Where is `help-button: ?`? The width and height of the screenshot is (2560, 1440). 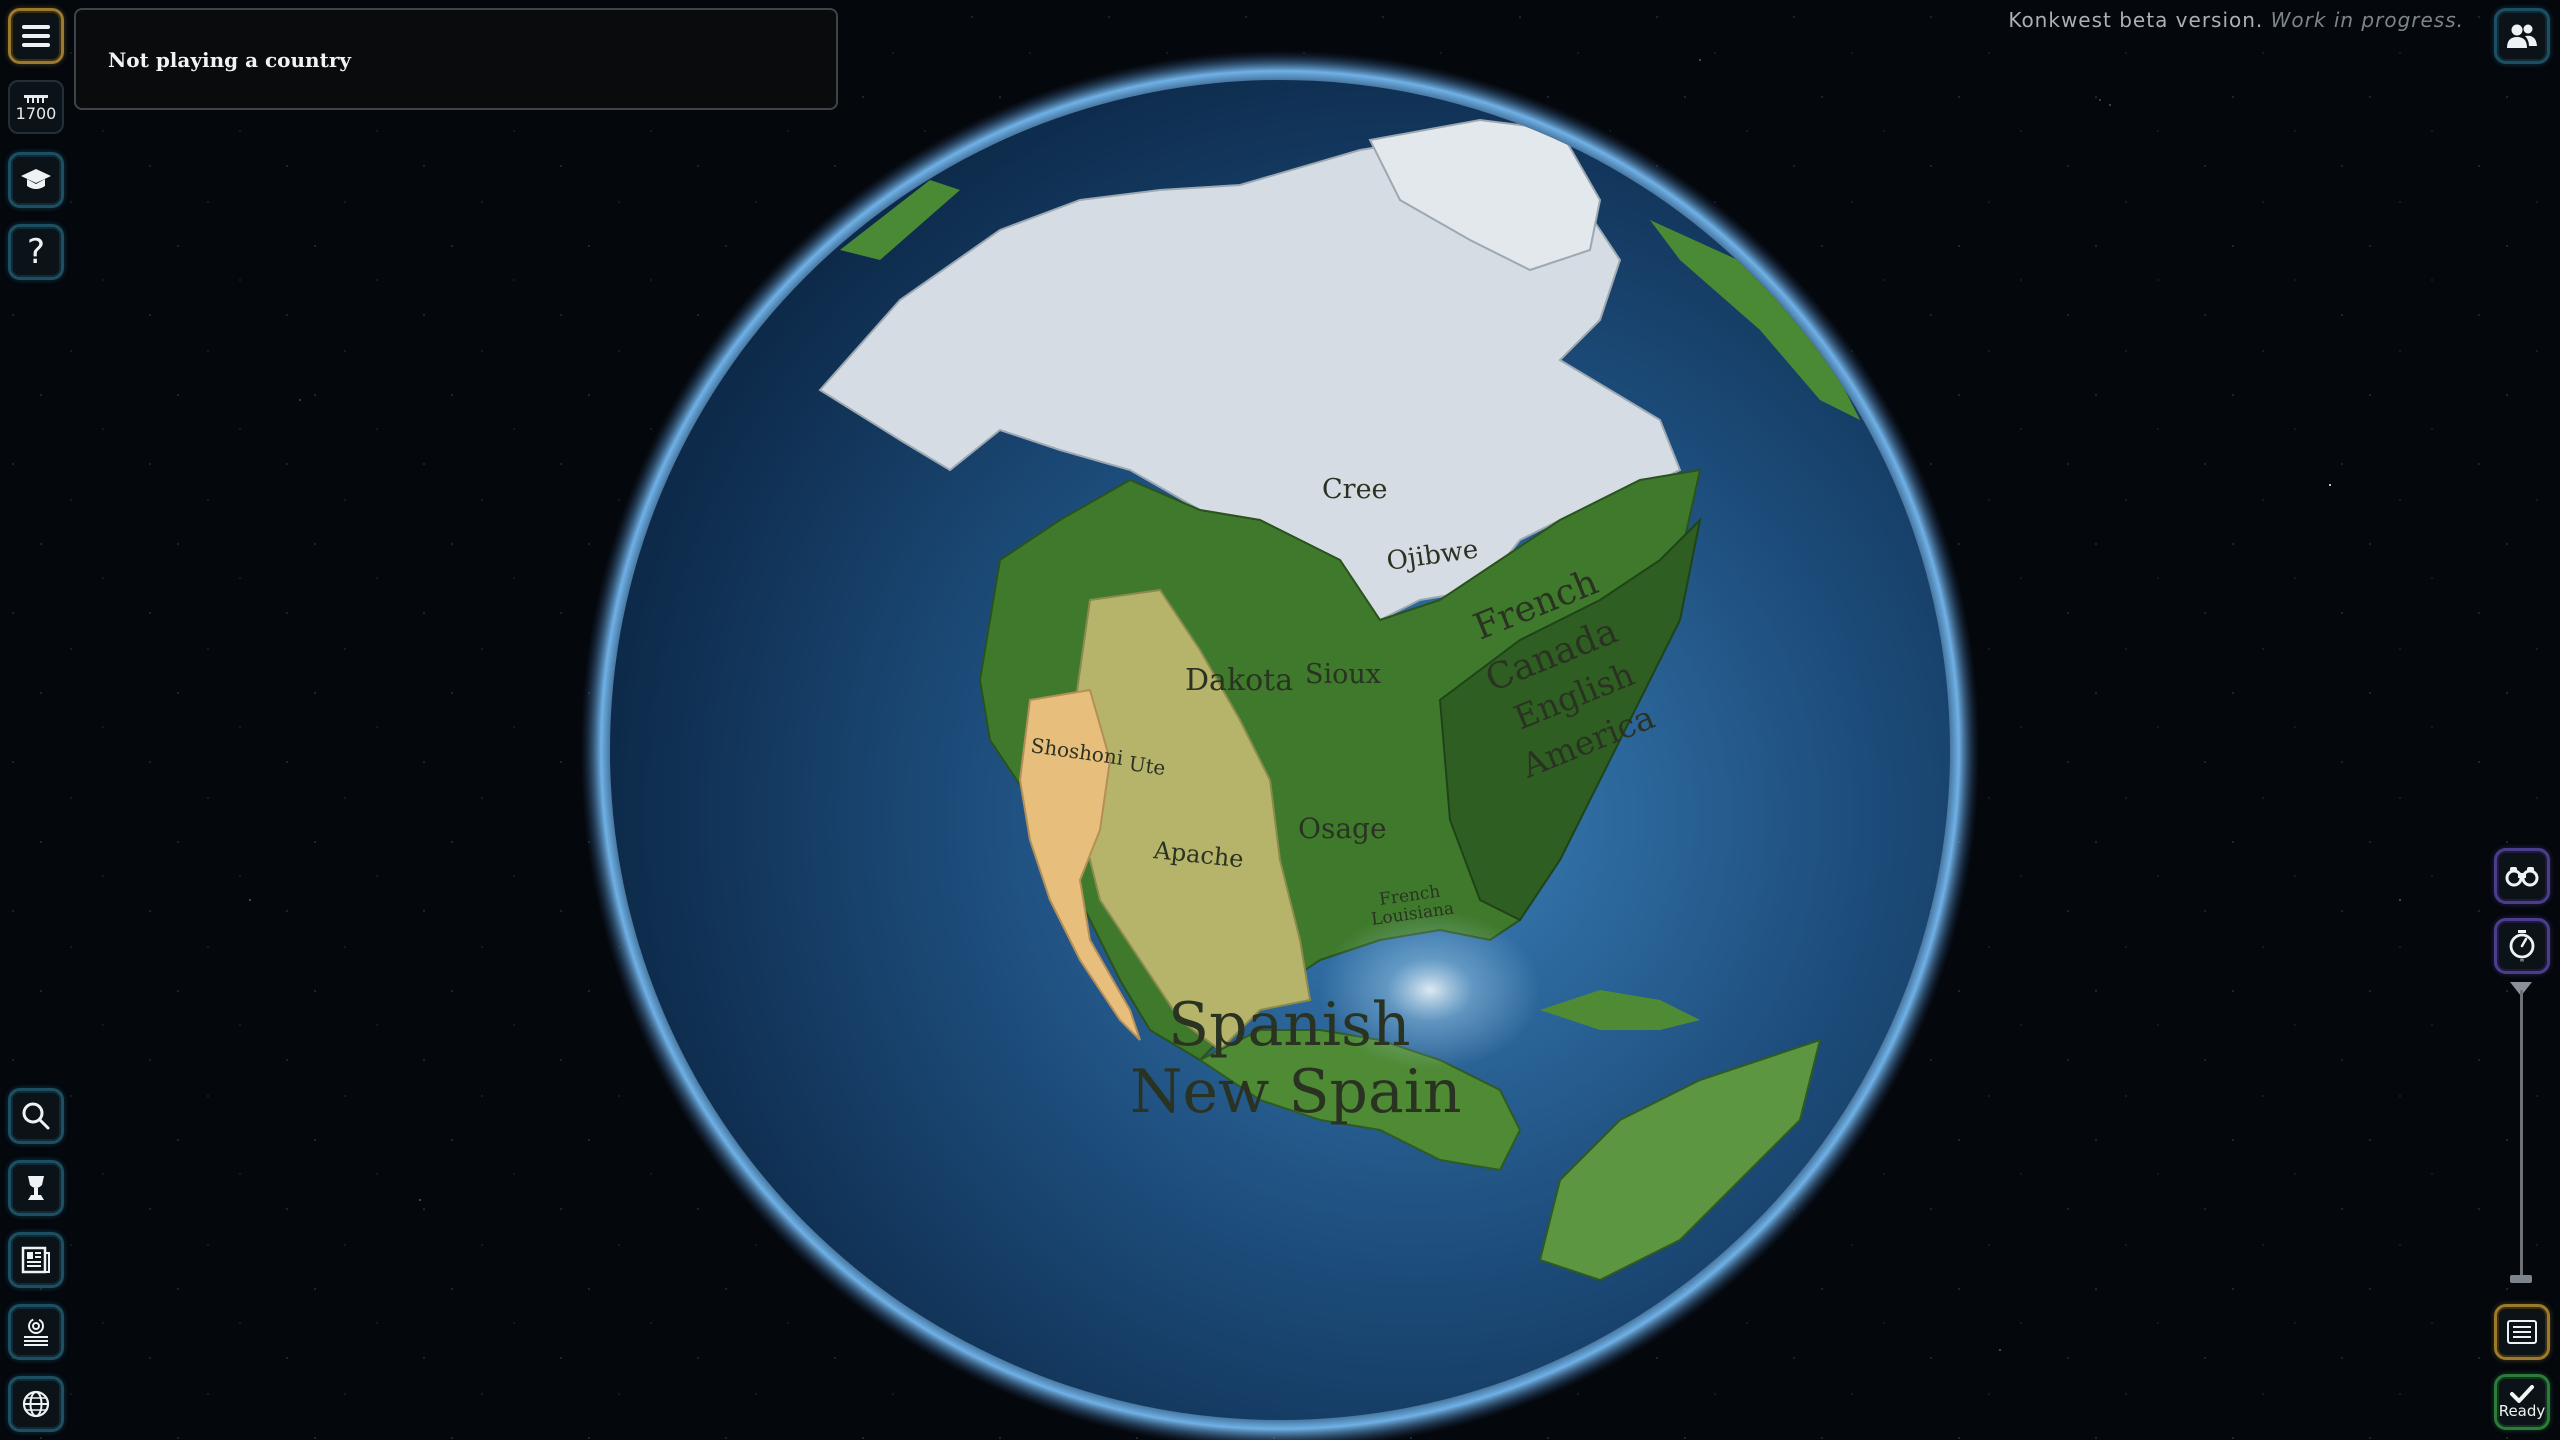 help-button: ? is located at coordinates (36, 252).